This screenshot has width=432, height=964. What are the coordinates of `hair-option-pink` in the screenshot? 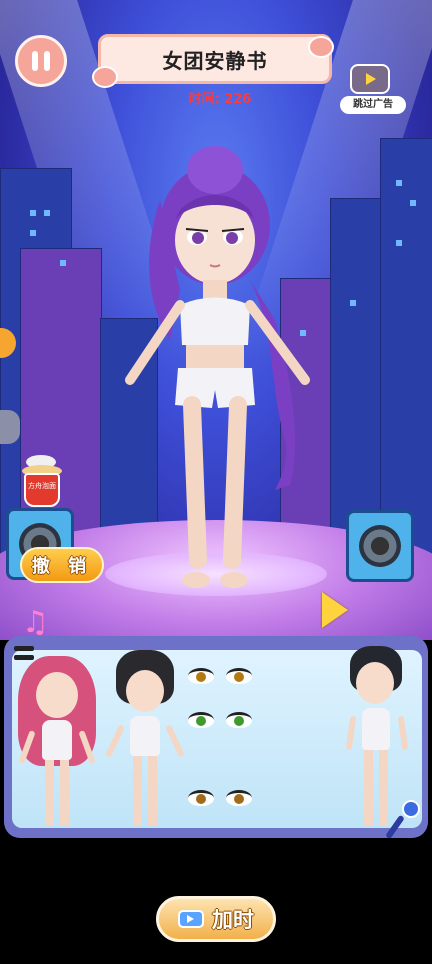 It's located at (57, 740).